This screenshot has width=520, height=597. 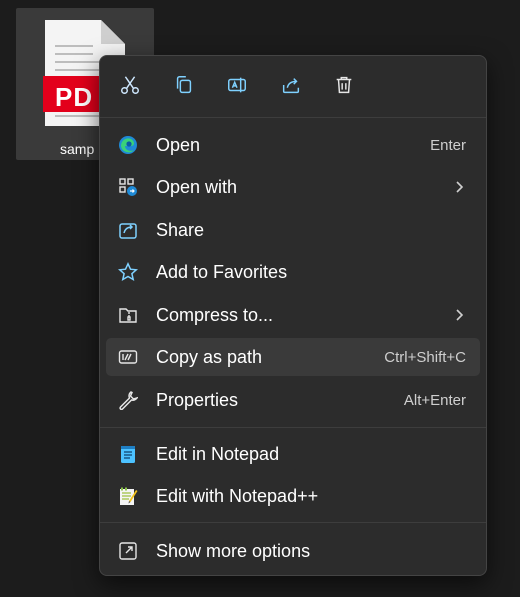 What do you see at coordinates (293, 357) in the screenshot?
I see `menu-item-copy-as-path: Copy as path Ctrl+Shift+C` at bounding box center [293, 357].